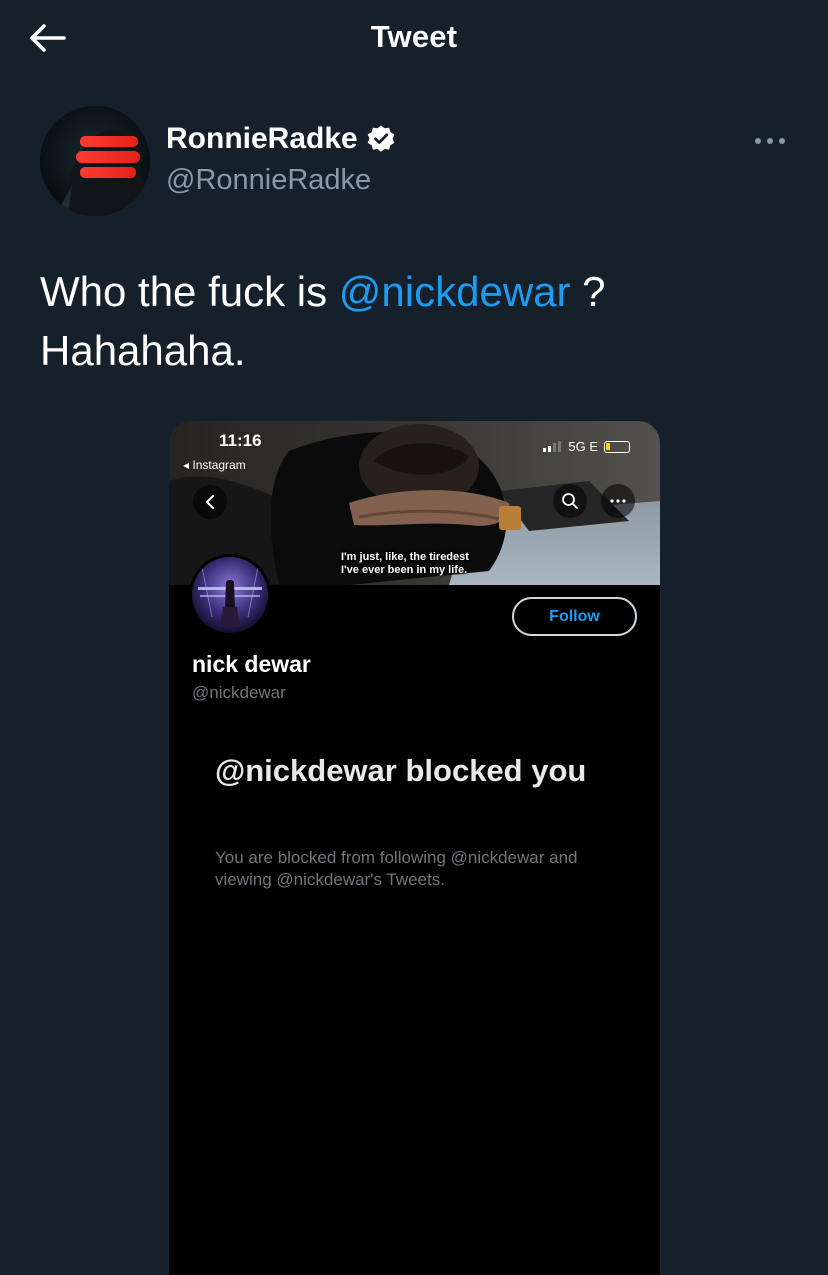 Image resolution: width=828 pixels, height=1275 pixels. I want to click on status-indicators: 5G E, so click(586, 446).